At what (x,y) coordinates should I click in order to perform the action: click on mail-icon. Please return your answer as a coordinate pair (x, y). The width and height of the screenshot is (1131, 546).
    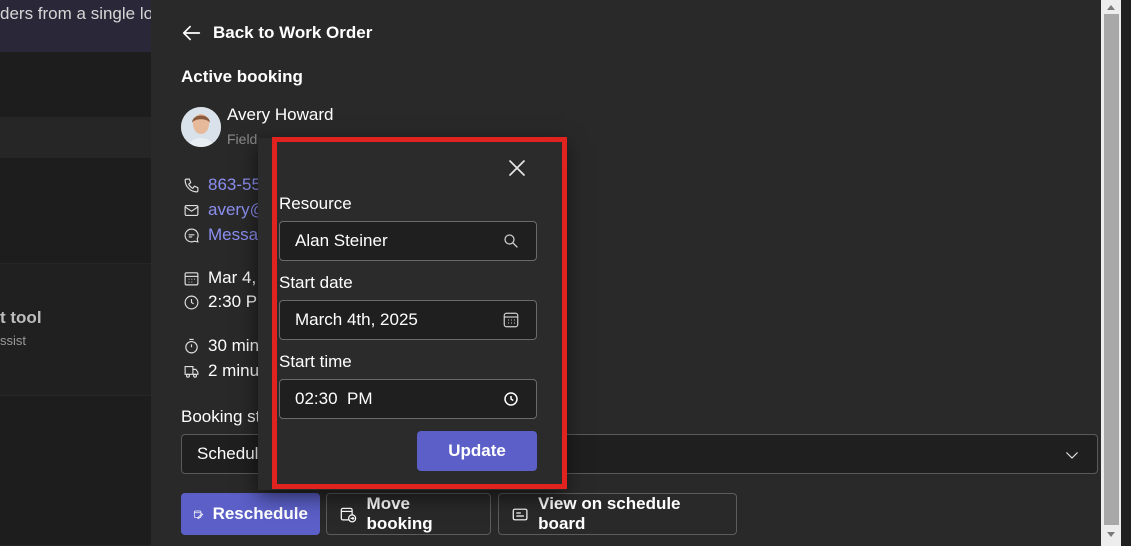
    Looking at the image, I should click on (191, 210).